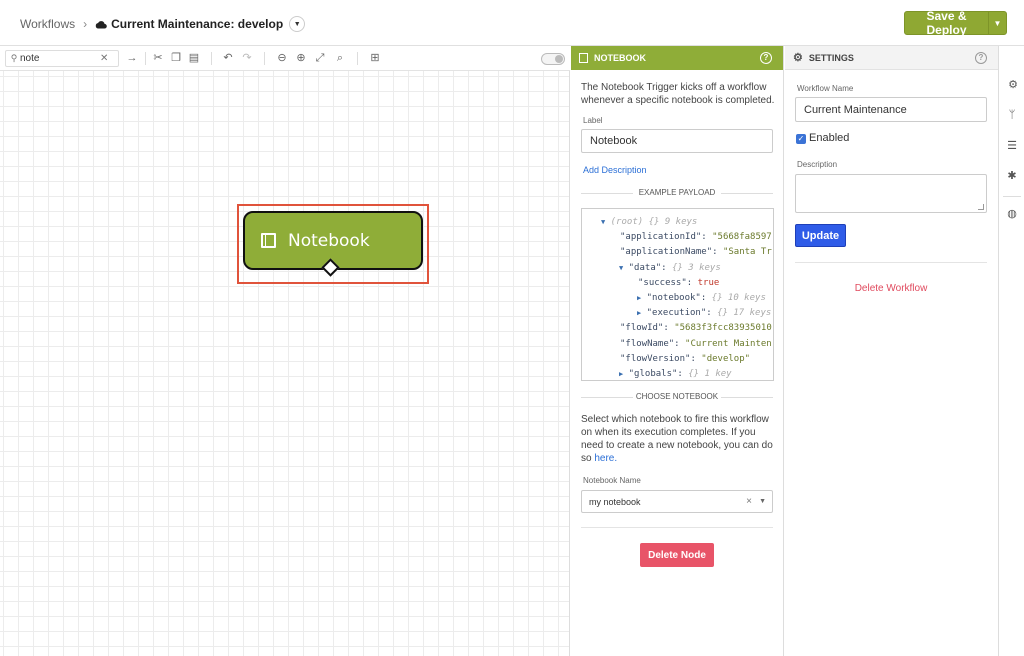  What do you see at coordinates (747, 252) in the screenshot?
I see `payload-string-value: "Santa Tr` at bounding box center [747, 252].